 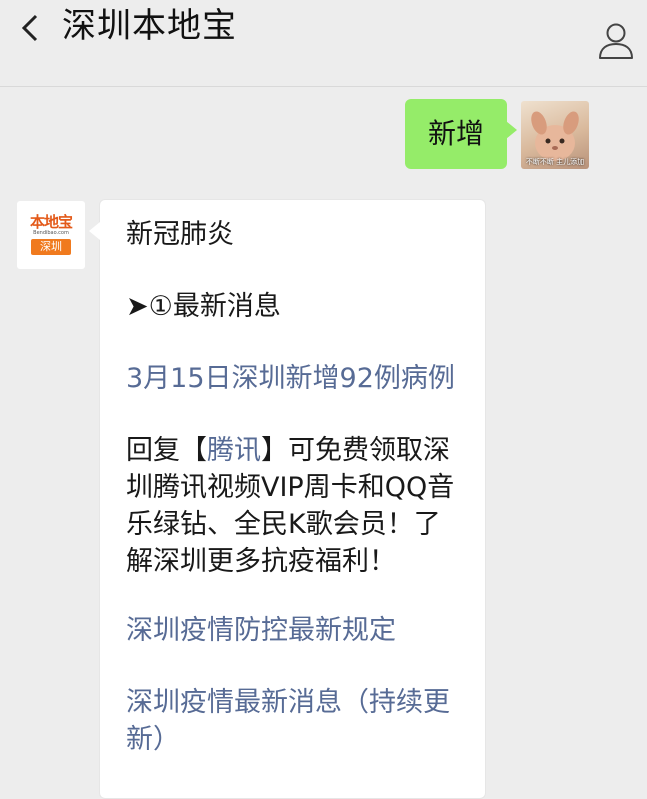 I want to click on reply-line-2: 圳腾讯视频VIP周卡和QQ音, so click(x=290, y=487).